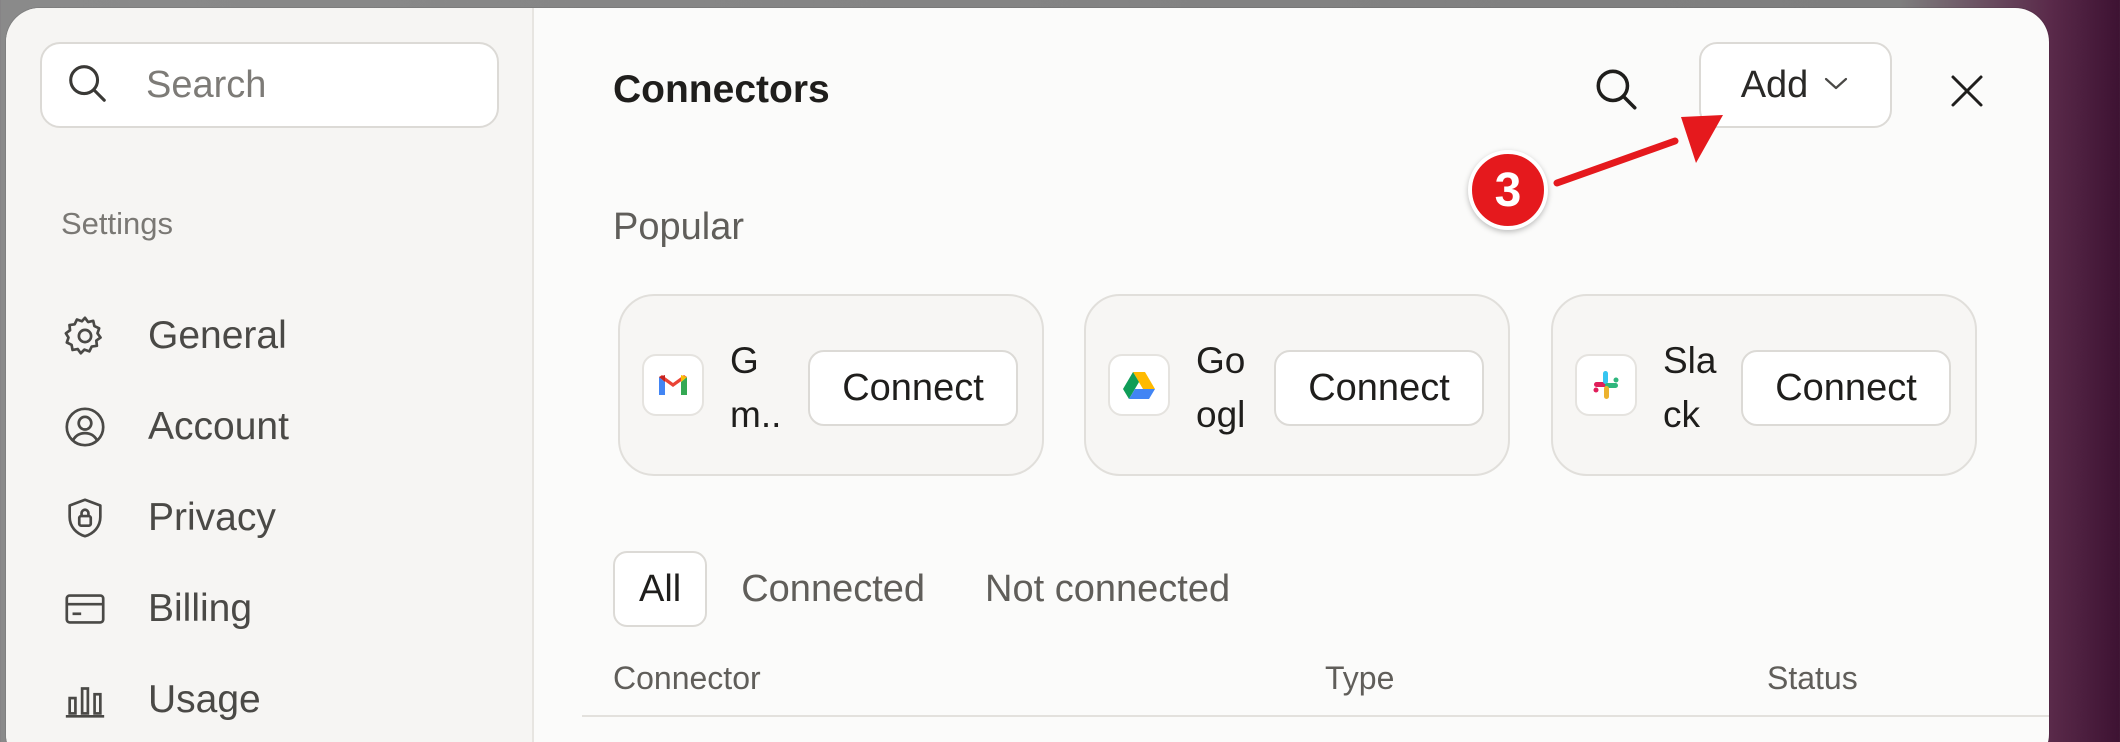 The height and width of the screenshot is (742, 2120). I want to click on slack-icon, so click(1606, 385).